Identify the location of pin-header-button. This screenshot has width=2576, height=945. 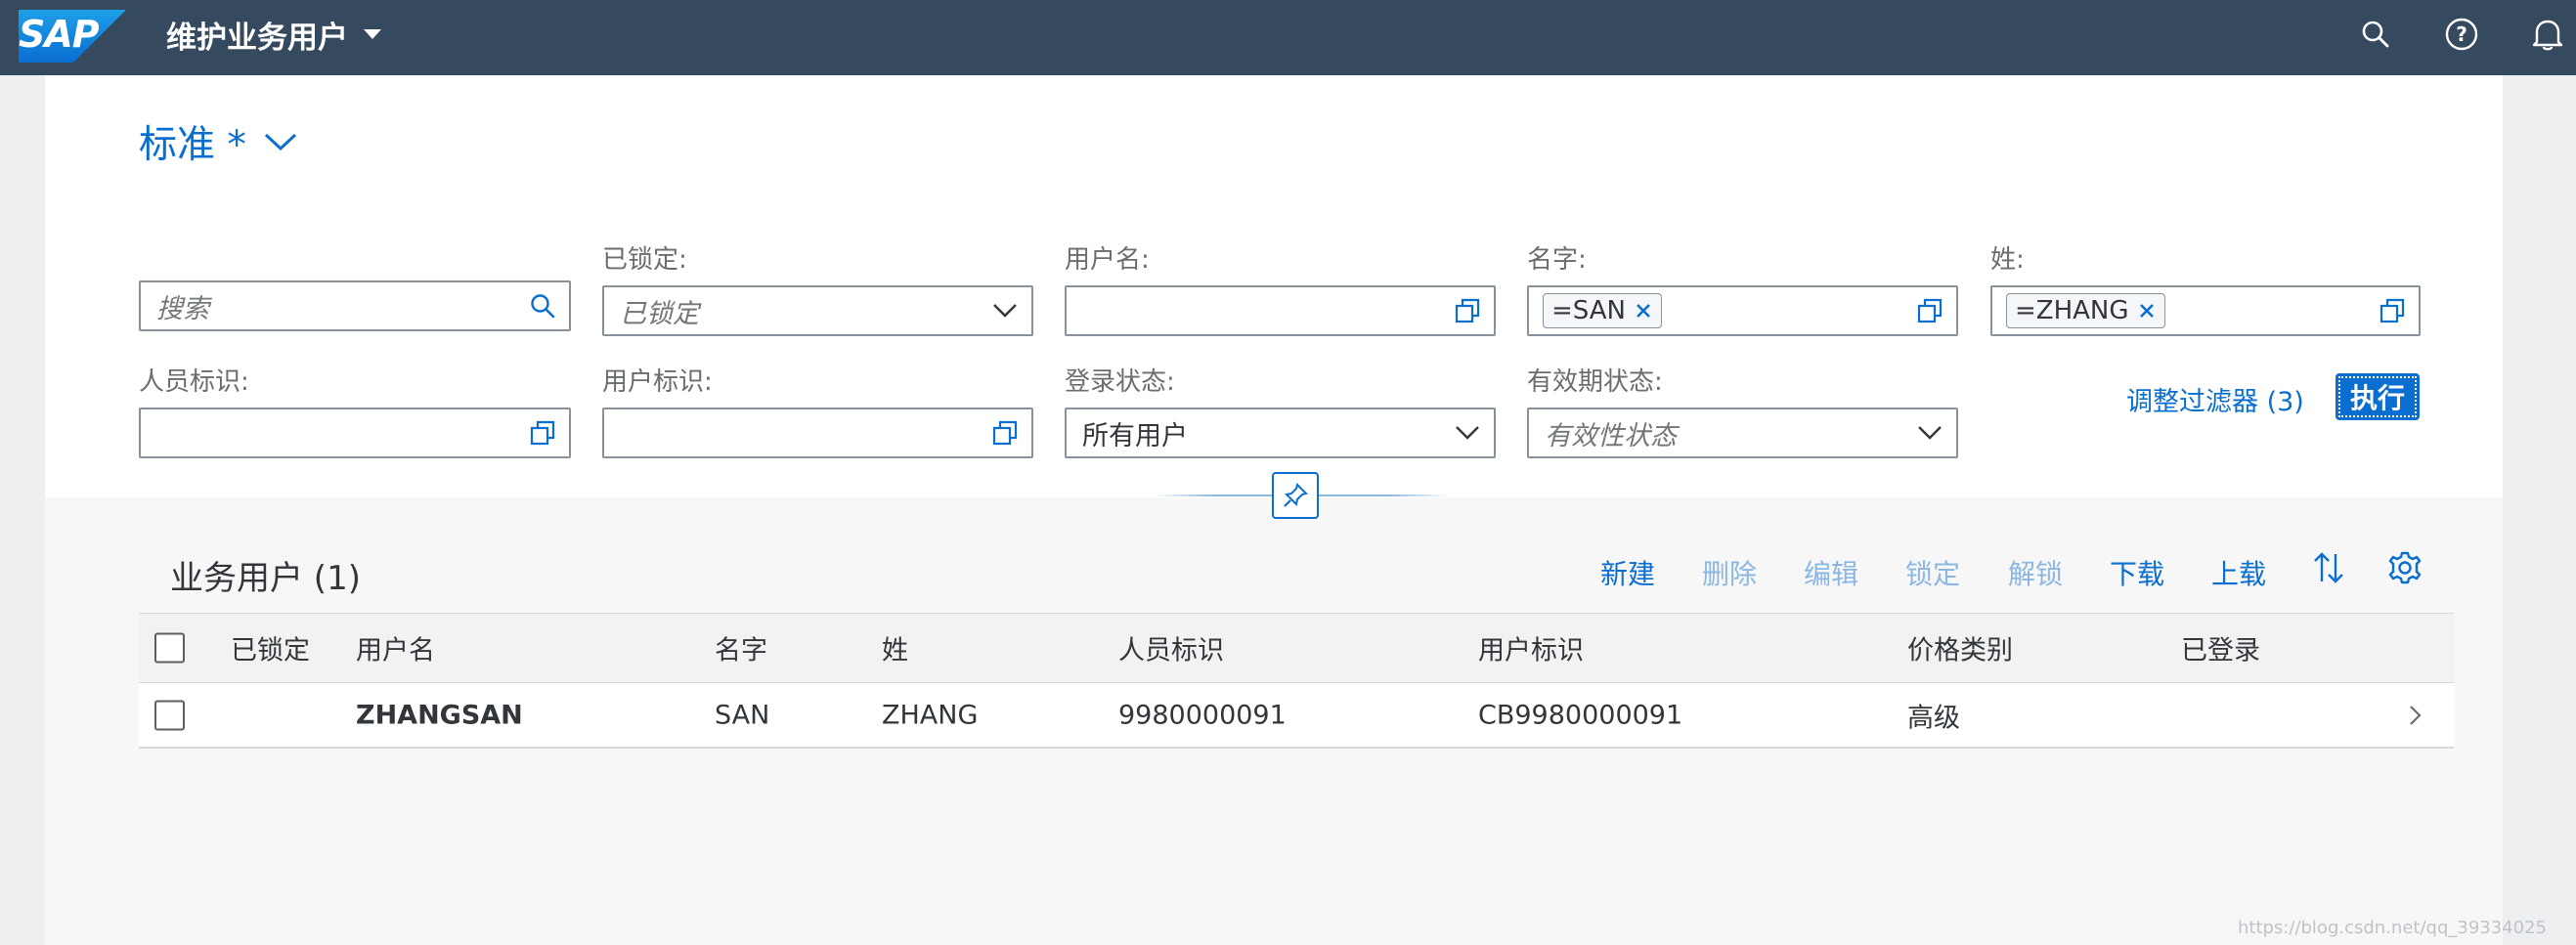
(1295, 496).